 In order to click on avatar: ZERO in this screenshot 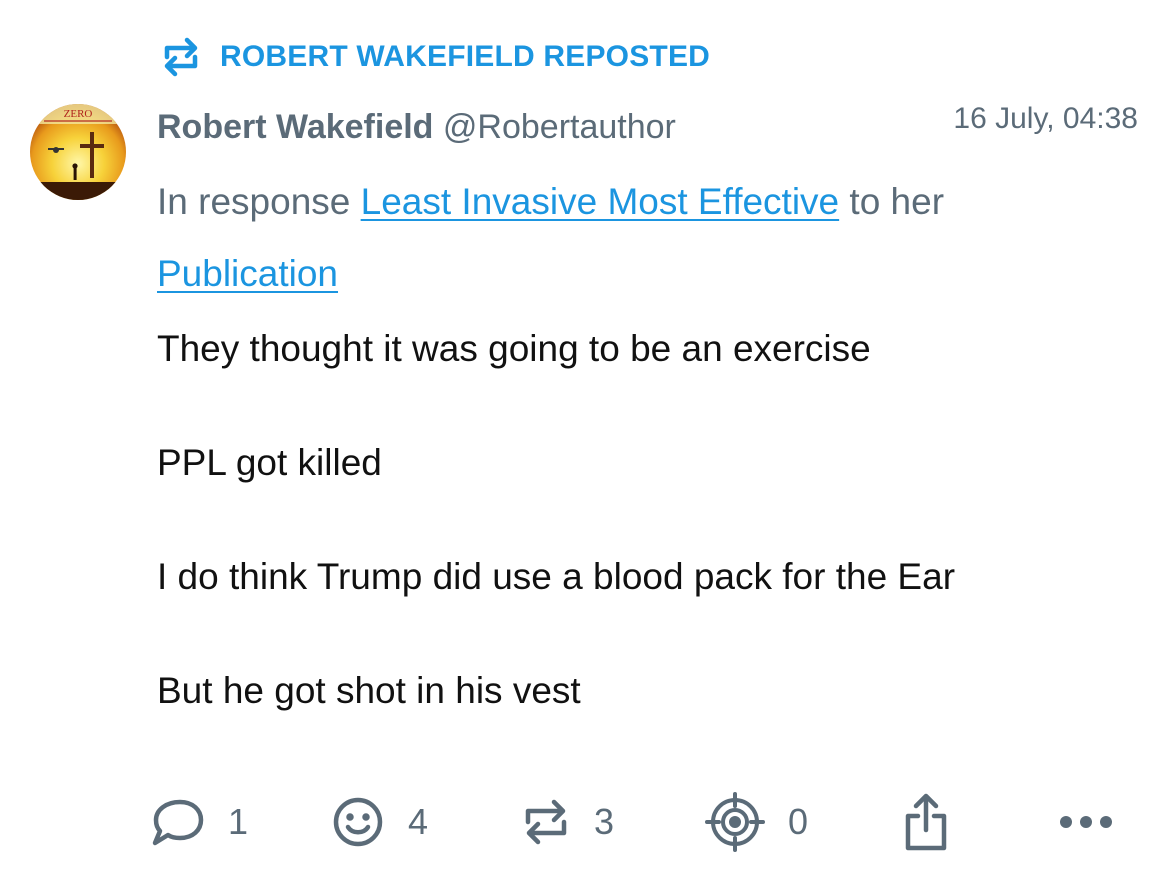, I will do `click(78, 152)`.